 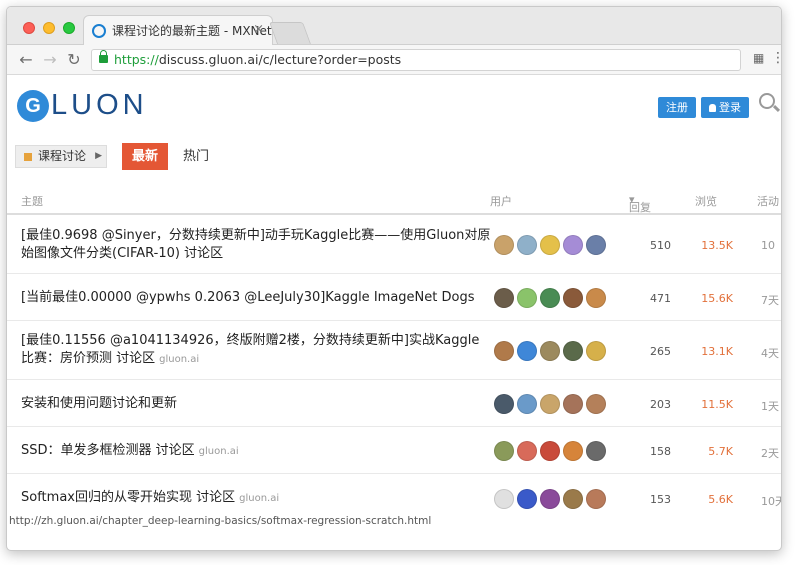 I want to click on browser-menu-icon: ⋮, so click(x=776, y=58).